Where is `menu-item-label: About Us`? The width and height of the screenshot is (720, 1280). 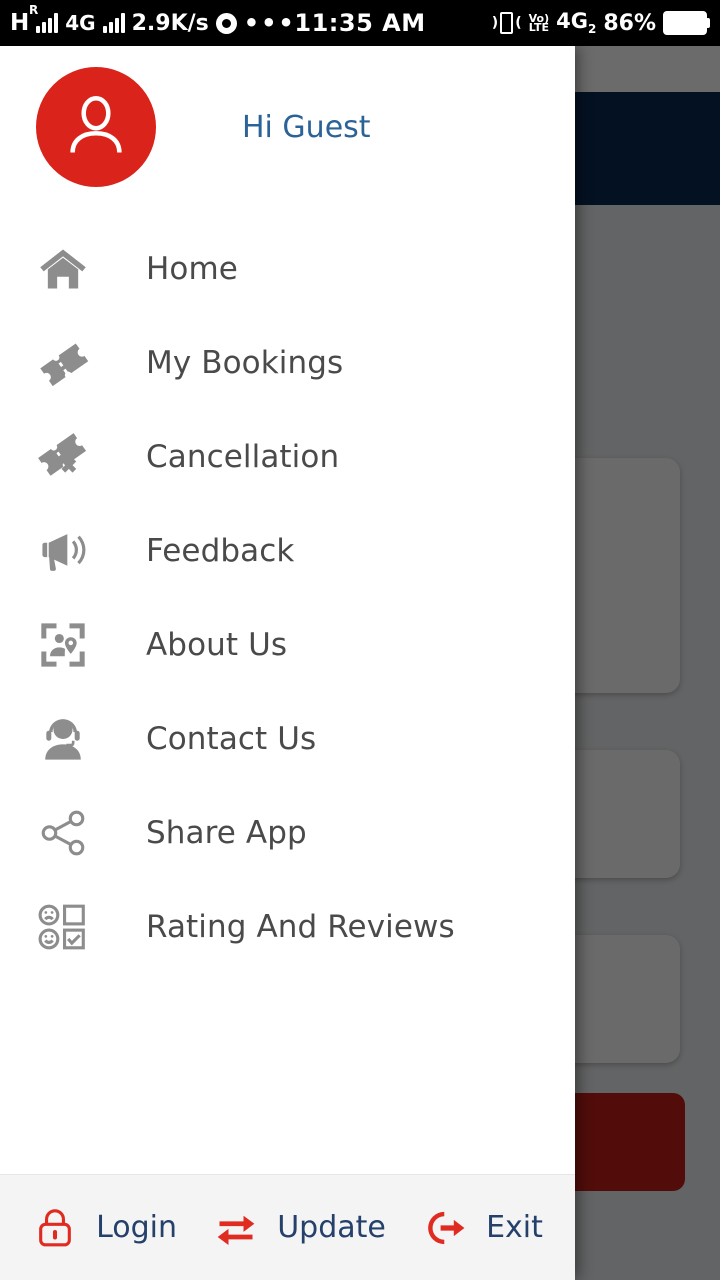
menu-item-label: About Us is located at coordinates (217, 645).